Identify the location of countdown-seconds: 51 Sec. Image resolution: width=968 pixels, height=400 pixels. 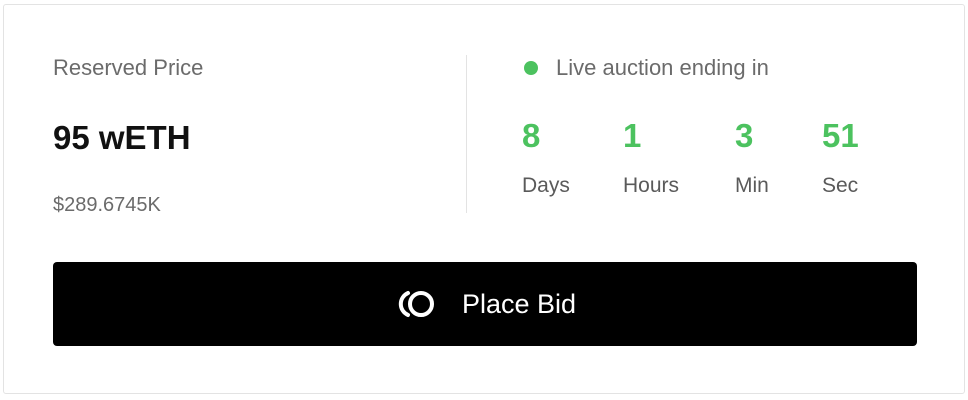
(840, 158).